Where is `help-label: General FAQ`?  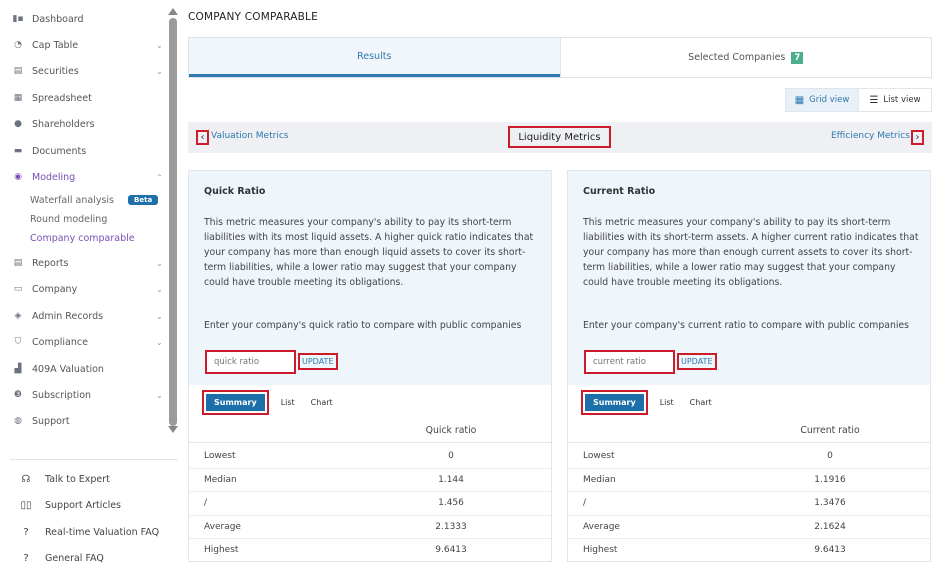 help-label: General FAQ is located at coordinates (74, 558).